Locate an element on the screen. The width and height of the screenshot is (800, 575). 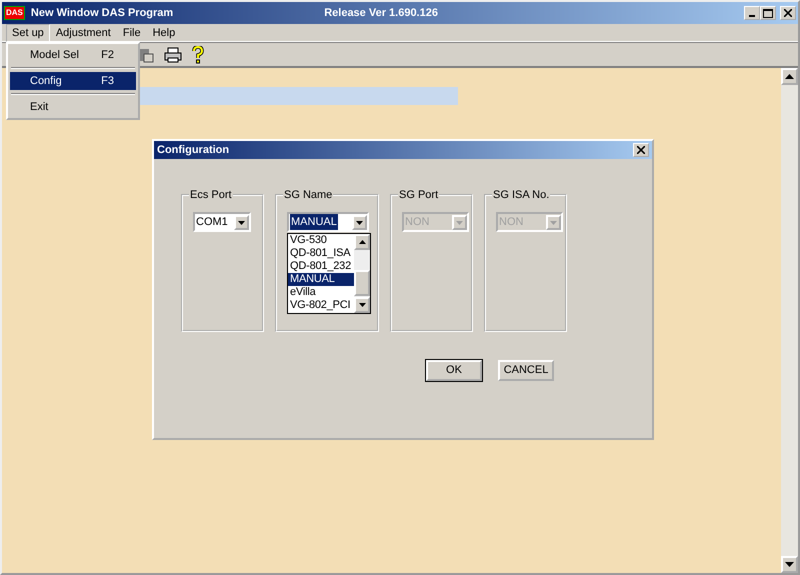
maximize-icon is located at coordinates (768, 13).